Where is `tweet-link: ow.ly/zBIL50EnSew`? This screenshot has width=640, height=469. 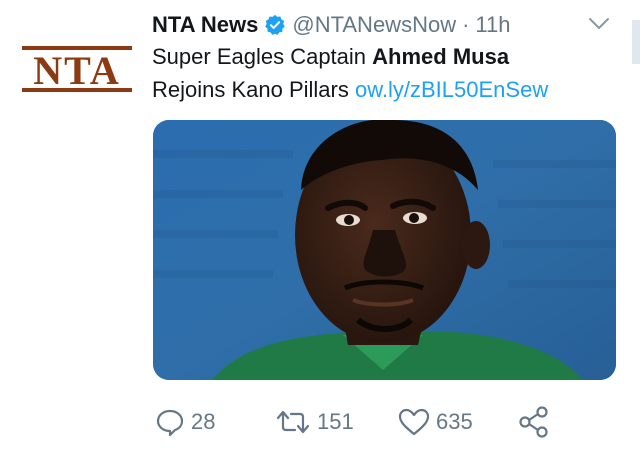
tweet-link: ow.ly/zBIL50EnSew is located at coordinates (451, 89).